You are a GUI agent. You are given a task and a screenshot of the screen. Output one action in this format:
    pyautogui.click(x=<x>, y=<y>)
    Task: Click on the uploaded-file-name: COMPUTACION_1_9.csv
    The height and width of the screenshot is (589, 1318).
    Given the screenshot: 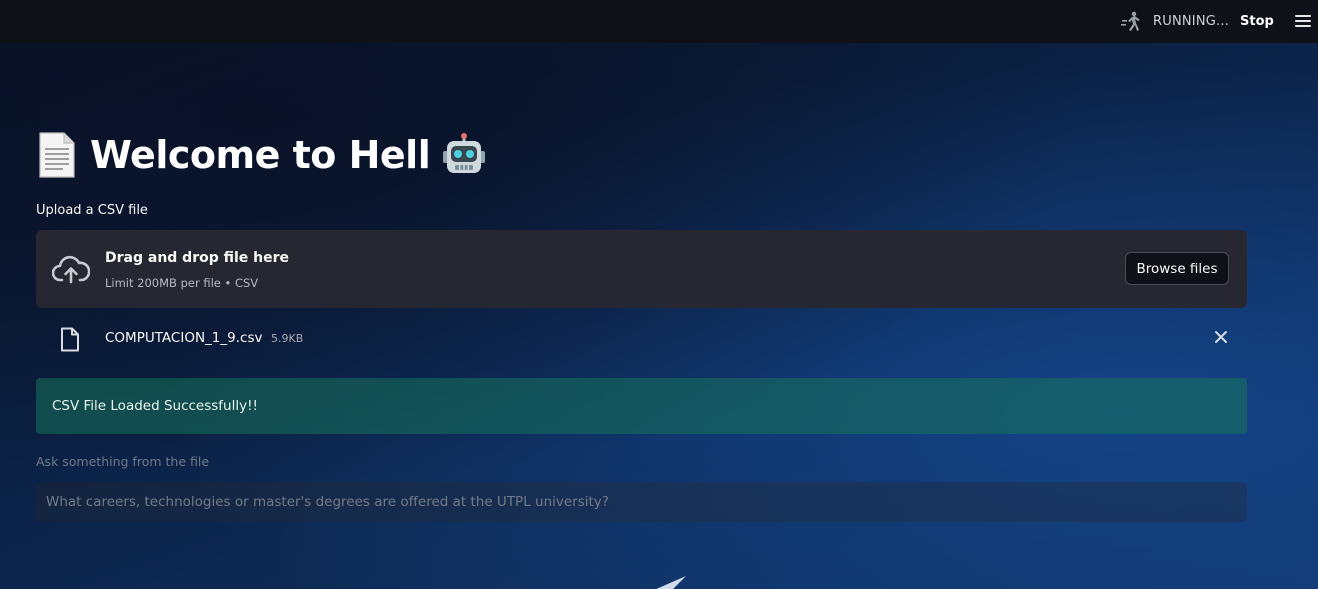 What is the action you would take?
    pyautogui.click(x=184, y=338)
    